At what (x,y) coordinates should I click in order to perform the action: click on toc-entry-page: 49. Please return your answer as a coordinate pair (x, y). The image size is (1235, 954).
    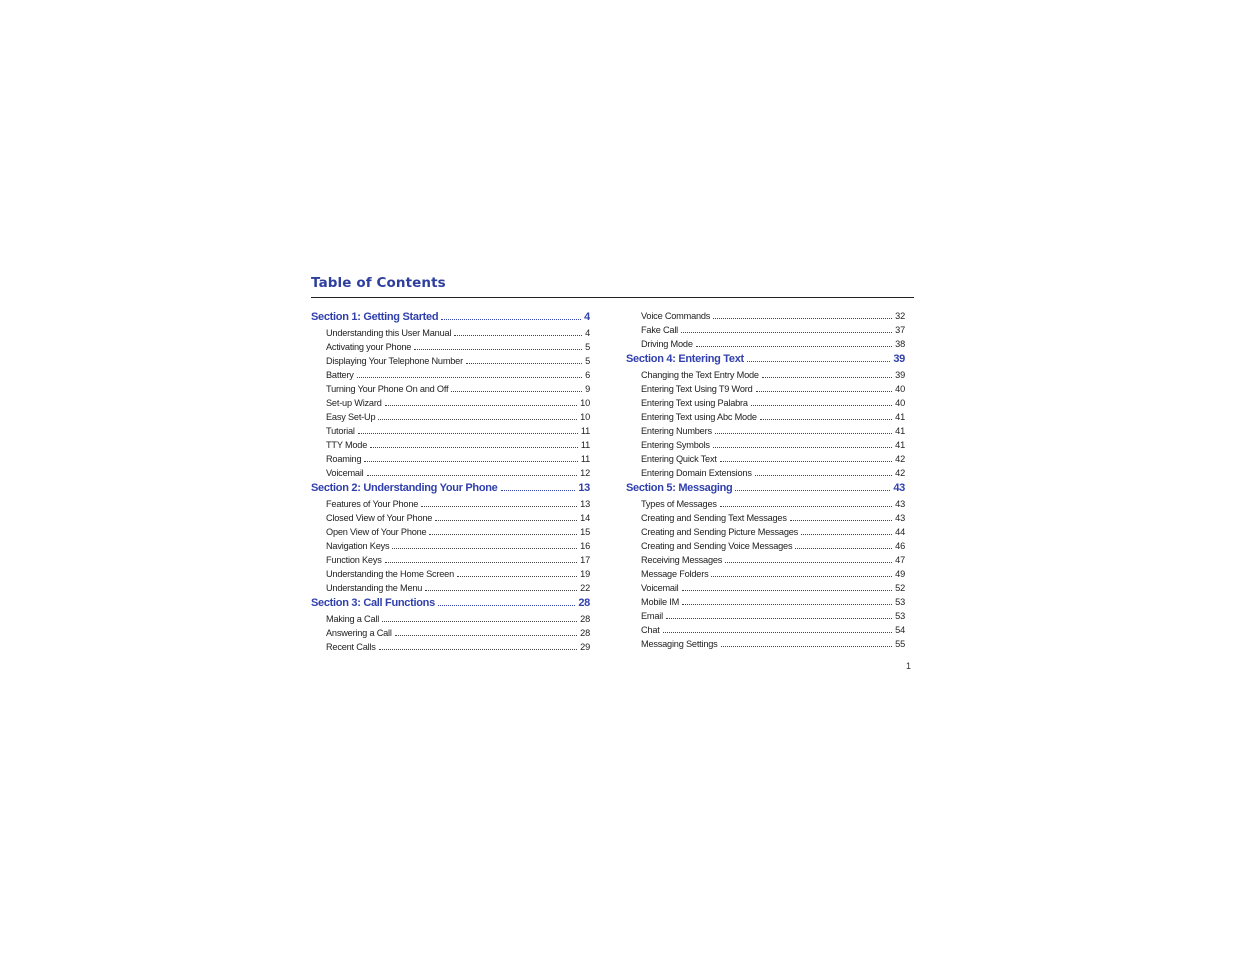
    Looking at the image, I should click on (900, 574).